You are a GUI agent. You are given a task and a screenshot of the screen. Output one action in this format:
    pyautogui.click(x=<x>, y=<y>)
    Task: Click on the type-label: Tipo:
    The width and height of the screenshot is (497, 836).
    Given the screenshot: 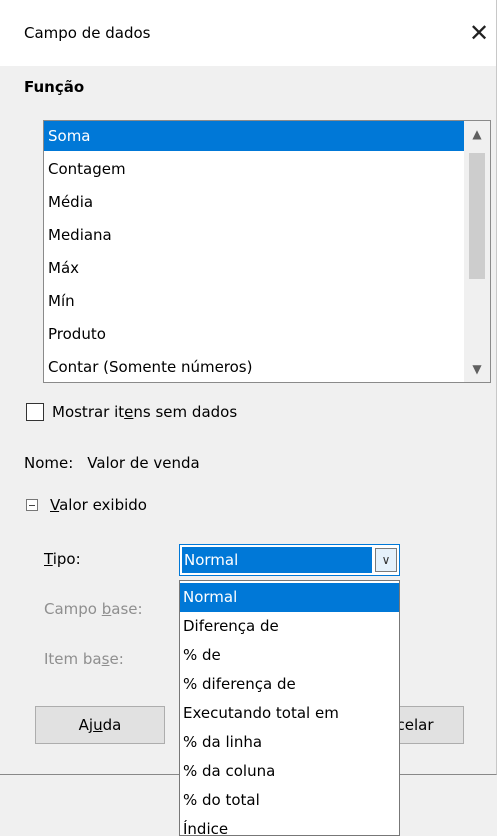 What is the action you would take?
    pyautogui.click(x=62, y=559)
    